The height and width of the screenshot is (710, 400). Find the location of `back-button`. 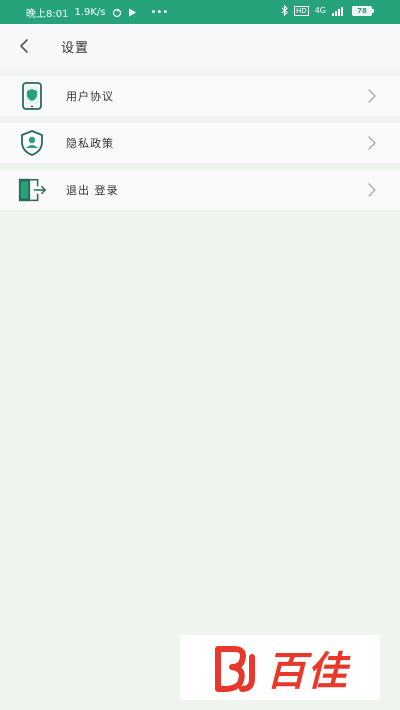

back-button is located at coordinates (24, 46).